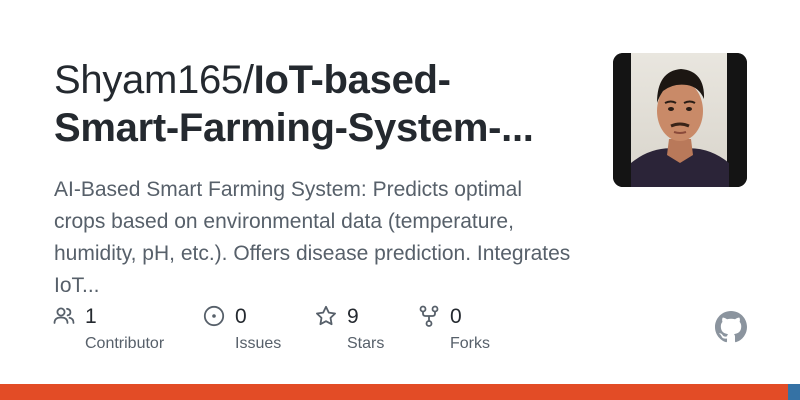 This screenshot has width=800, height=400. What do you see at coordinates (241, 316) in the screenshot?
I see `issues-count: 0` at bounding box center [241, 316].